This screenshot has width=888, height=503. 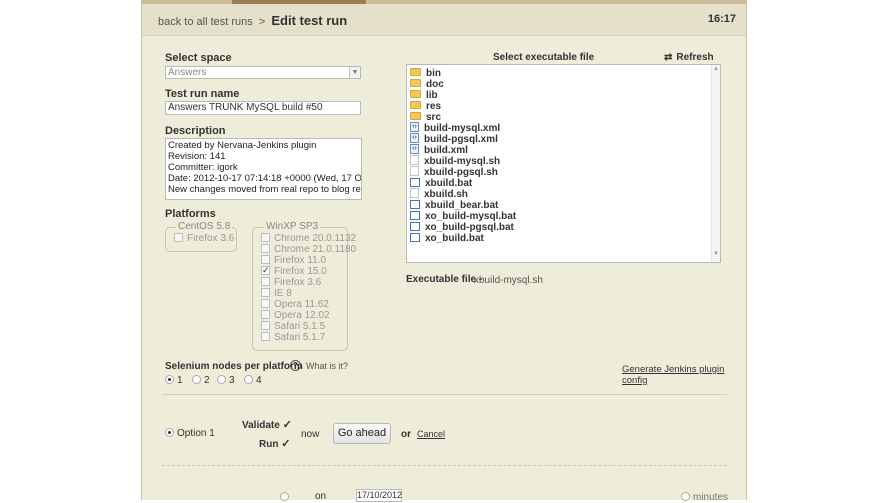 What do you see at coordinates (716, 254) in the screenshot?
I see `scroll-down-icon: ▼` at bounding box center [716, 254].